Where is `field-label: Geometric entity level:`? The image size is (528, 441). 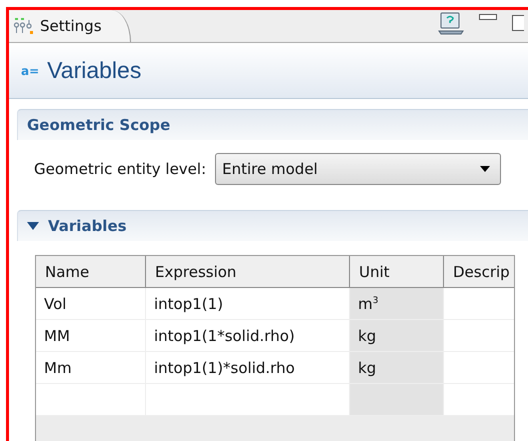 field-label: Geometric entity level: is located at coordinates (120, 169).